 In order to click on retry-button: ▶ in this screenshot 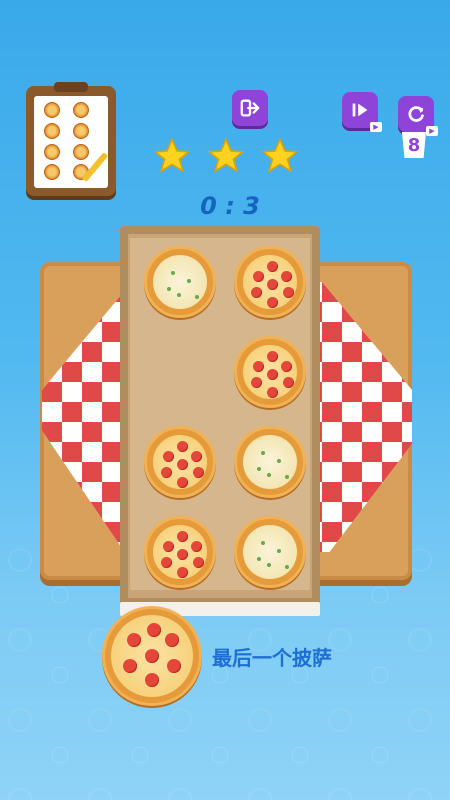, I will do `click(418, 116)`.